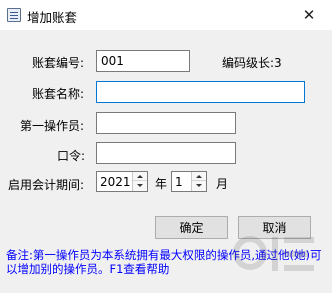  I want to click on year-down-button, so click(140, 185).